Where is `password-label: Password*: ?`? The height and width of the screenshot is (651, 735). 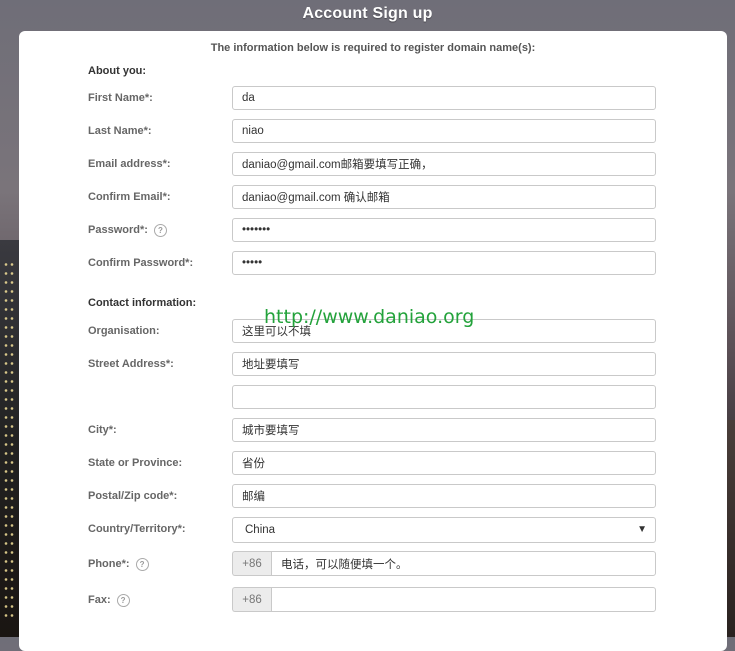 password-label: Password*: ? is located at coordinates (127, 230).